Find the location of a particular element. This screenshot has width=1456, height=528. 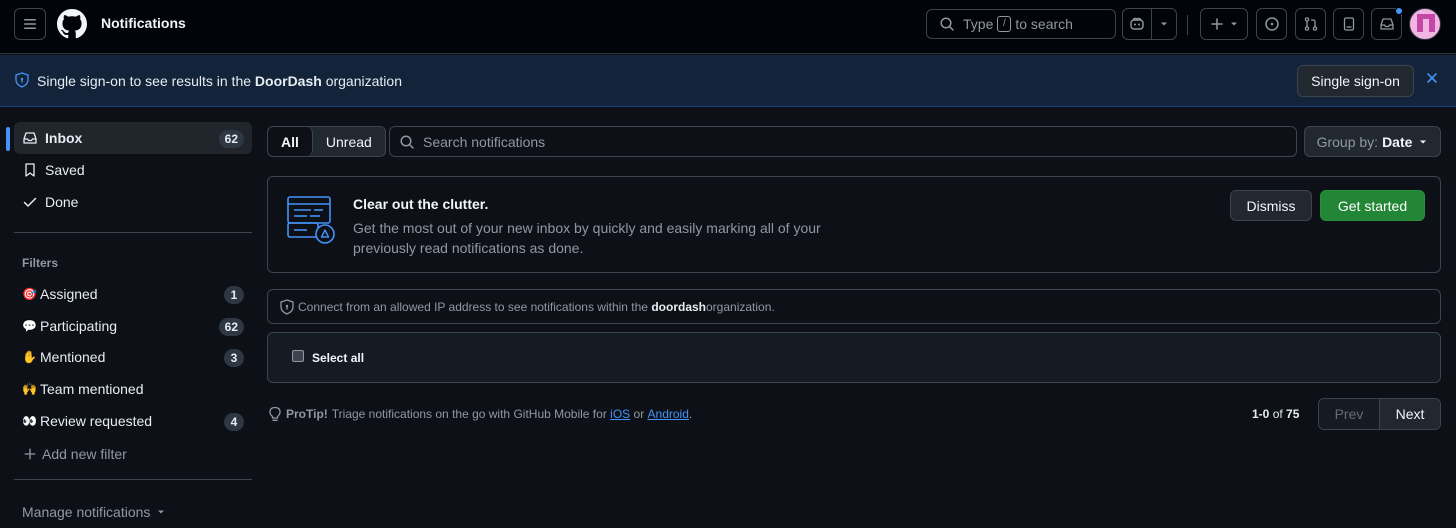

filter-label: Team mentioned is located at coordinates (92, 389).